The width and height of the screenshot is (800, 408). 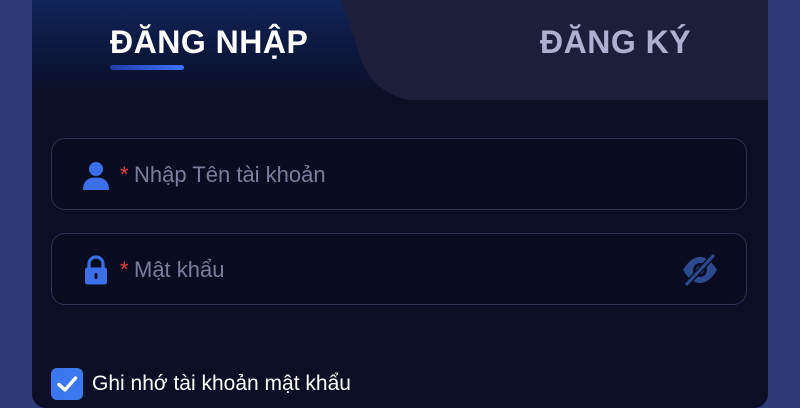 I want to click on tab-register: ĐĂNG KÝ, so click(x=580, y=50).